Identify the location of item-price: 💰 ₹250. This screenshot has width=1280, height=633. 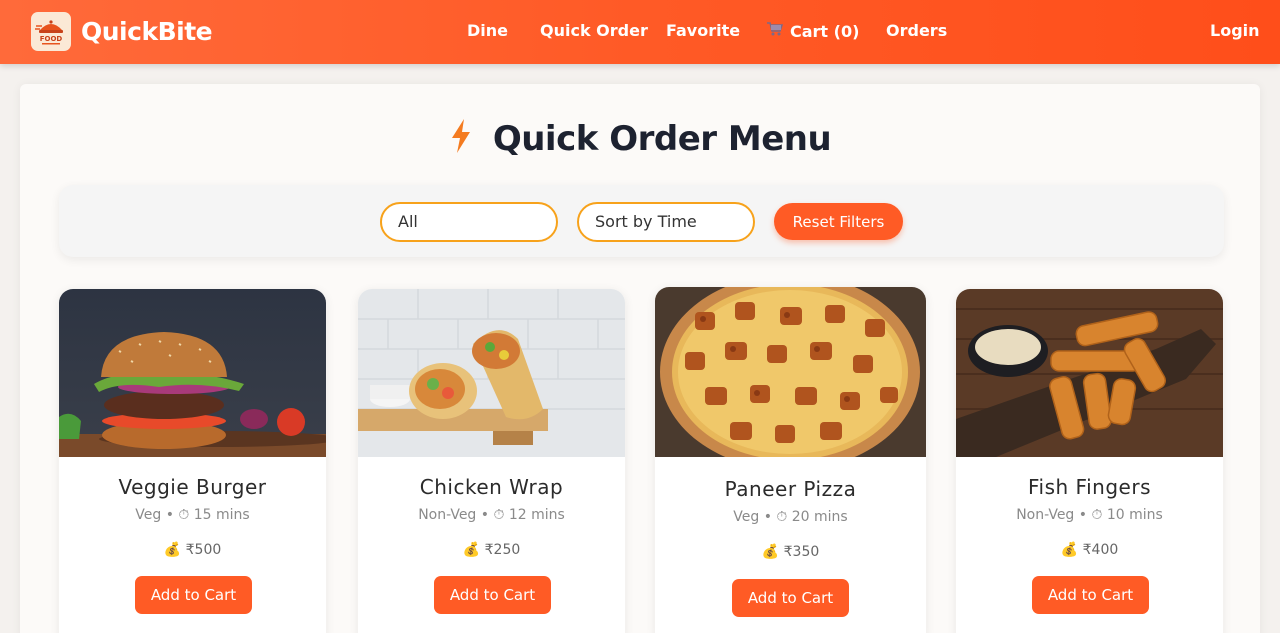
(491, 550).